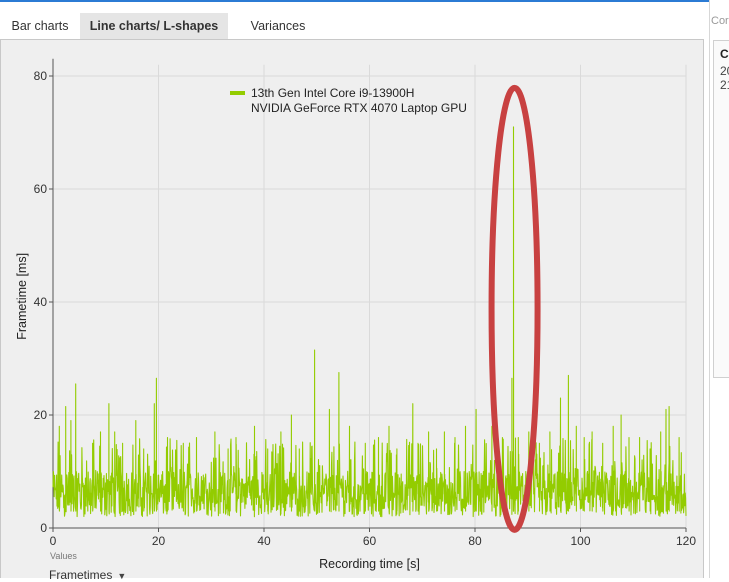 This screenshot has width=729, height=582. I want to click on x-tick-label: 20, so click(159, 541).